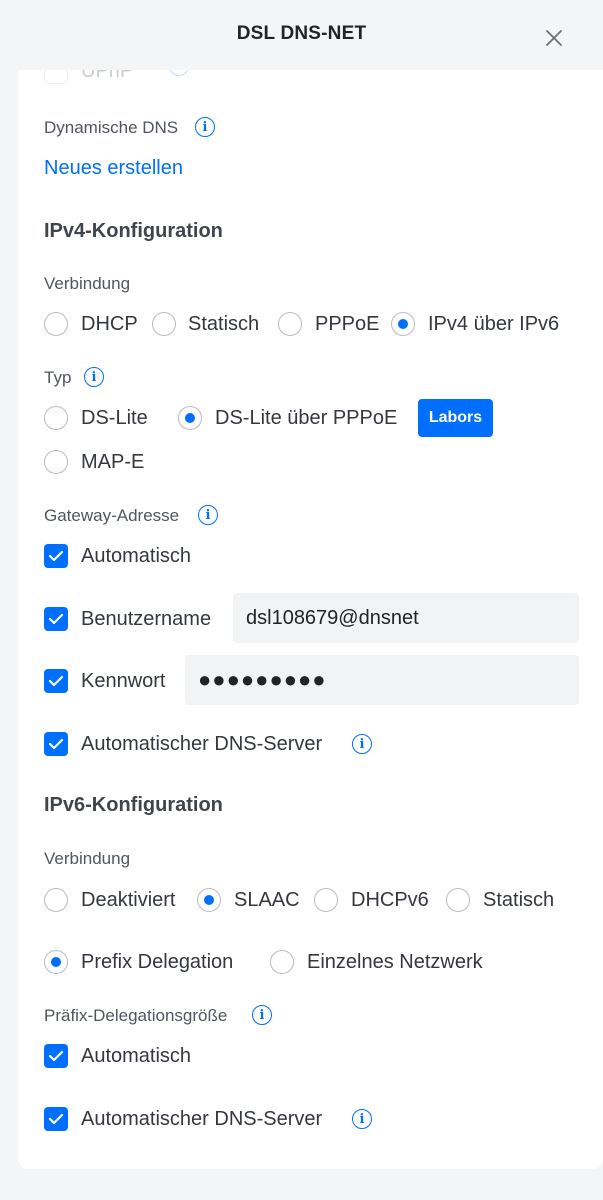 Image resolution: width=603 pixels, height=1200 pixels. What do you see at coordinates (406, 618) in the screenshot?
I see `username-input: dsl108679@dnsnet` at bounding box center [406, 618].